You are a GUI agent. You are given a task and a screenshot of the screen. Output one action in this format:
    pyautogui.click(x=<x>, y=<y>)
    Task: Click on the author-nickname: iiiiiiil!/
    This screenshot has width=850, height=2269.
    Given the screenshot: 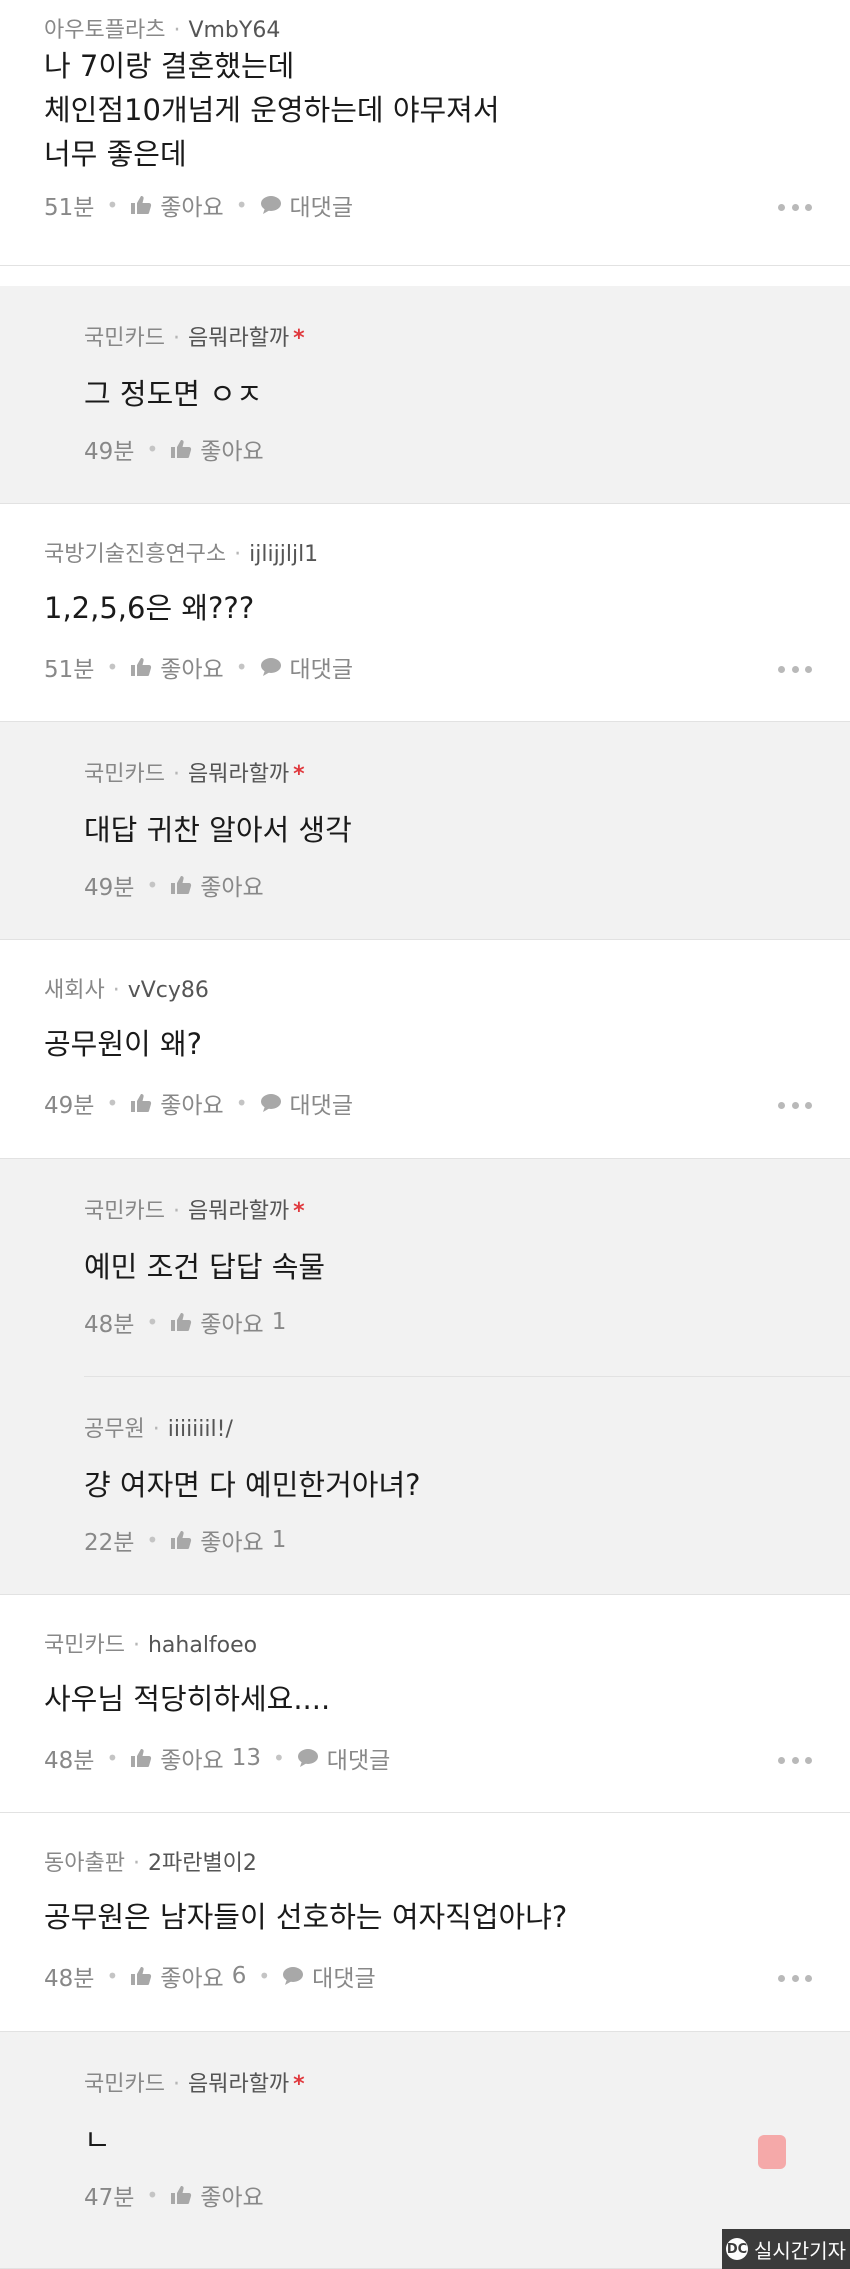 What is the action you would take?
    pyautogui.click(x=200, y=1429)
    